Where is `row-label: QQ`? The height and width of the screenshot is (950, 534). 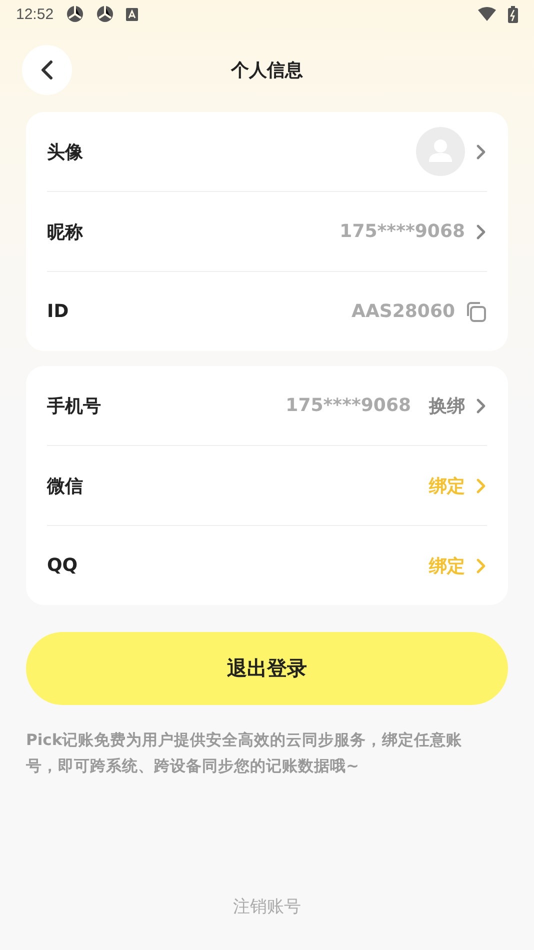 row-label: QQ is located at coordinates (62, 565).